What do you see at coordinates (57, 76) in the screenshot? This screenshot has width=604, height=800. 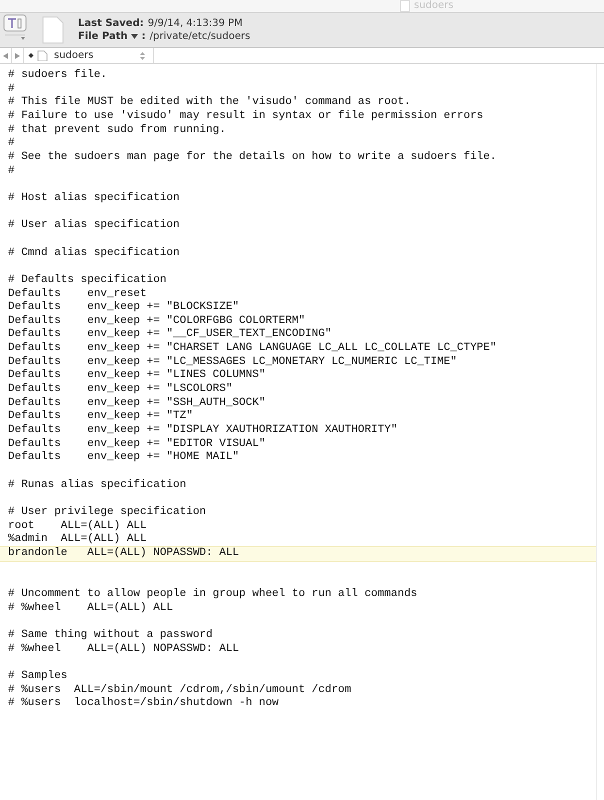 I see `code-line: # sudoers file.` at bounding box center [57, 76].